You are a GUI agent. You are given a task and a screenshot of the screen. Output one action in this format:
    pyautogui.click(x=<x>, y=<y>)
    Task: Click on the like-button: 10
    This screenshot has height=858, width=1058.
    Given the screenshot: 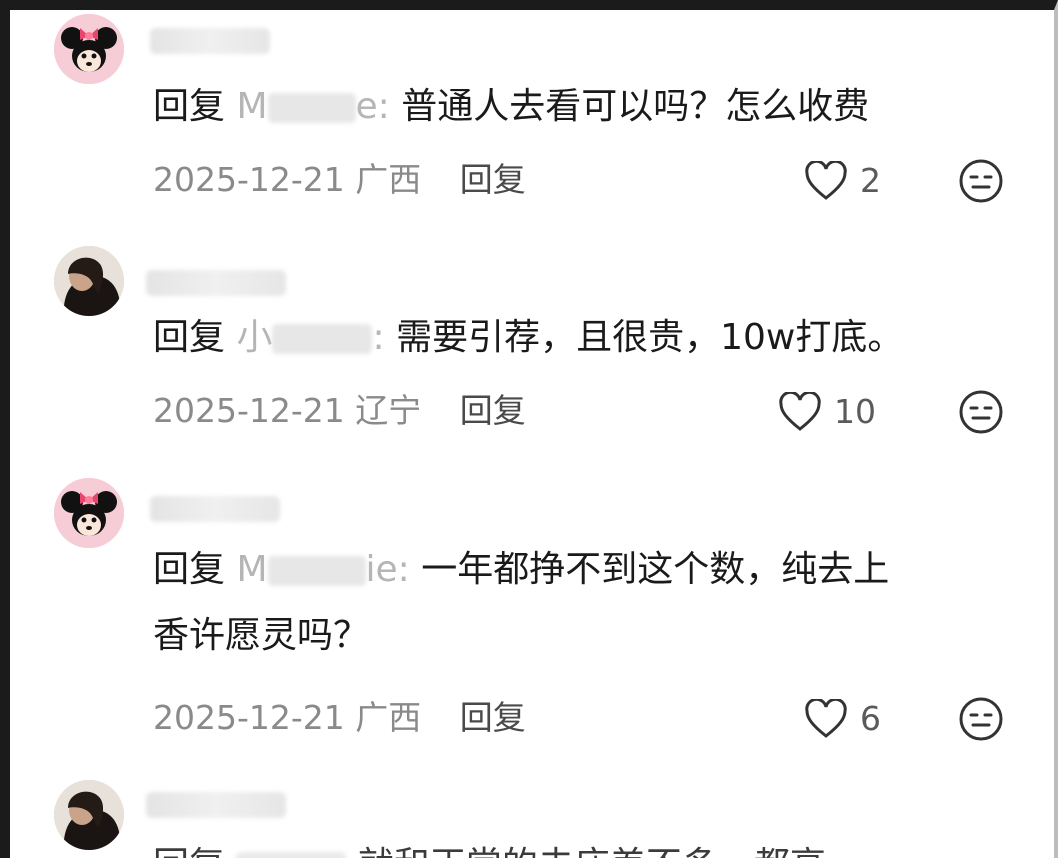 What is the action you would take?
    pyautogui.click(x=827, y=412)
    